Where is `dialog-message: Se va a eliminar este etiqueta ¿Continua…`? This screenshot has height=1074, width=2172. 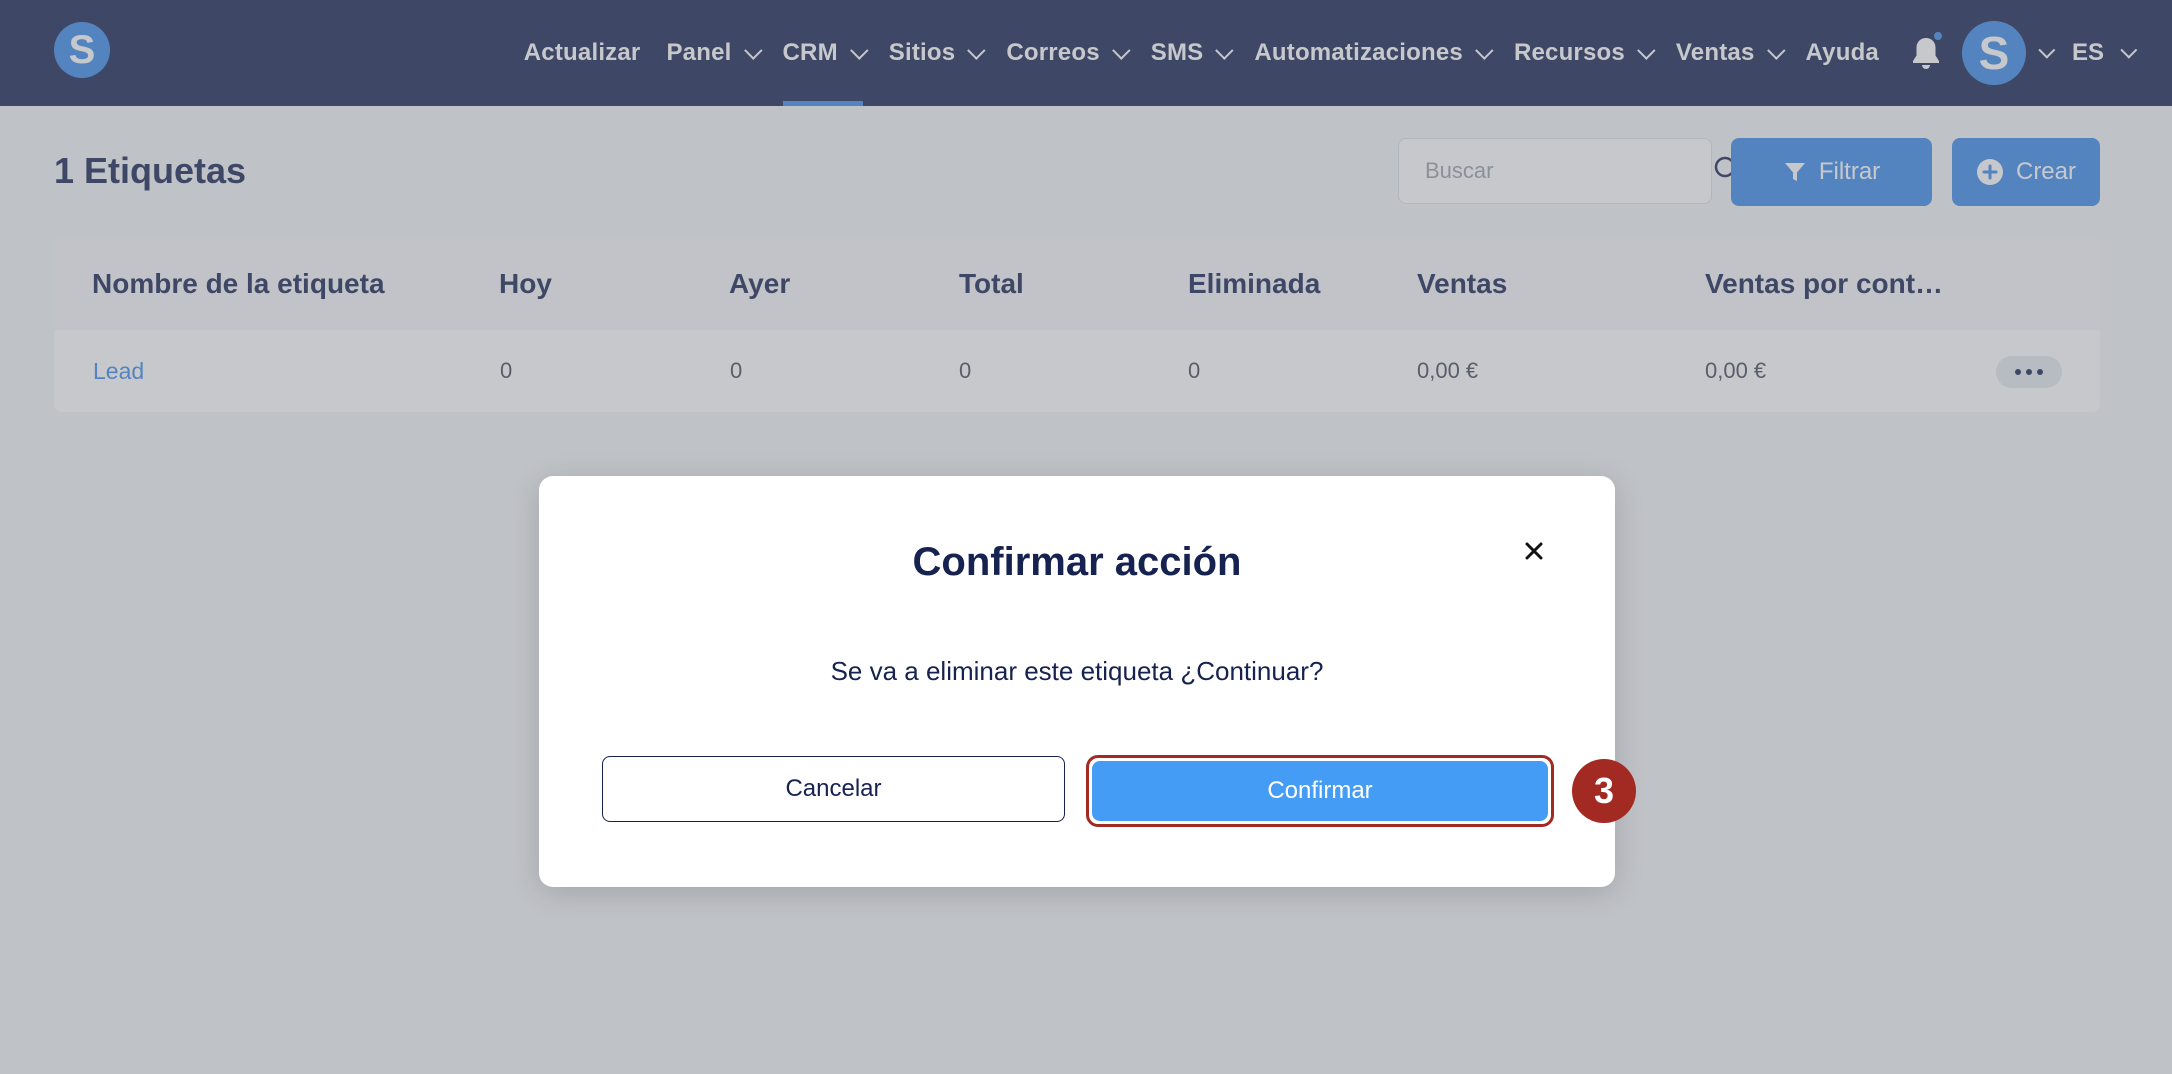 dialog-message: Se va a eliminar este etiqueta ¿Continua… is located at coordinates (1077, 671).